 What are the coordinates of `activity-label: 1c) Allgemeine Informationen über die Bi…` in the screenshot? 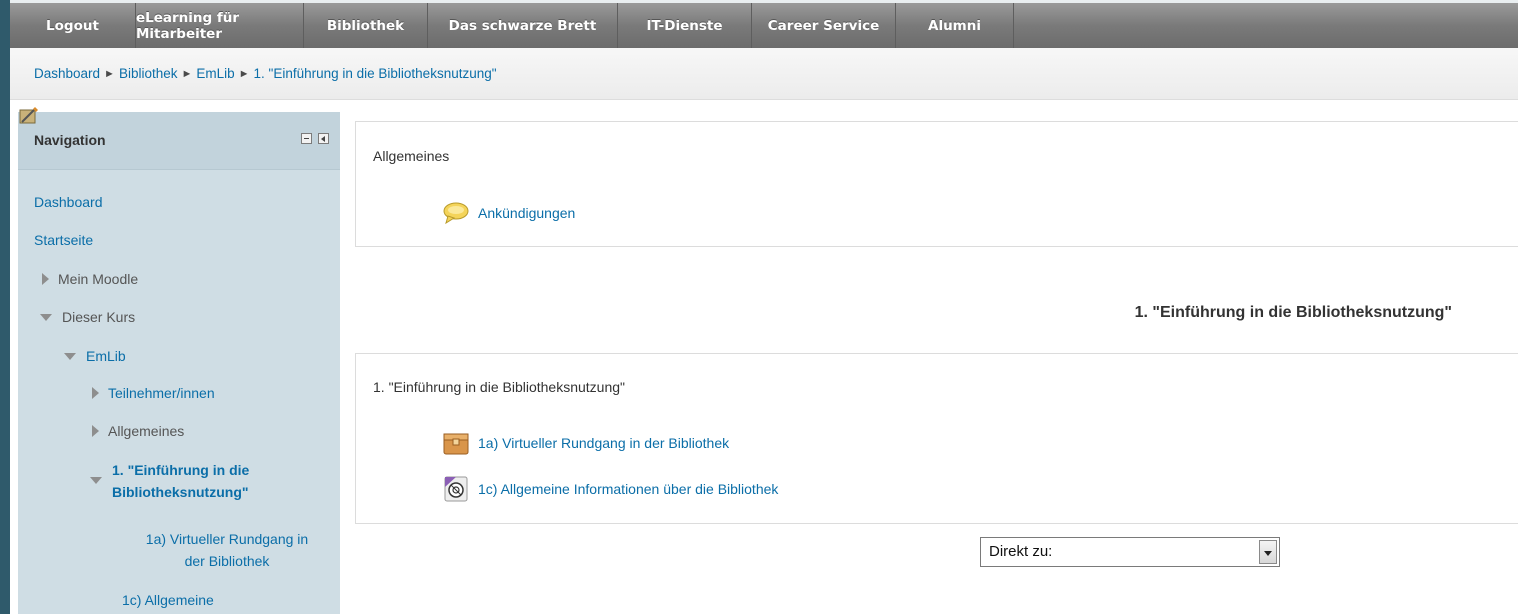 It's located at (628, 489).